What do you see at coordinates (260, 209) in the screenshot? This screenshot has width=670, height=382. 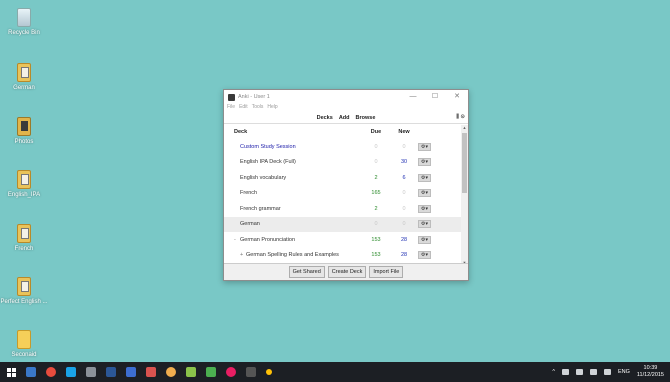 I see `deck-name: French grammar` at bounding box center [260, 209].